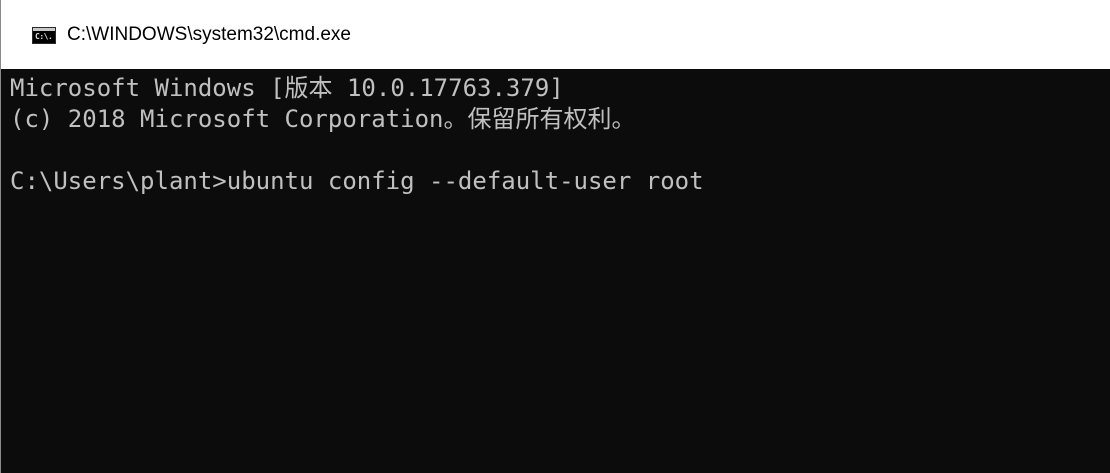 The height and width of the screenshot is (473, 1110). I want to click on cmd-icon-glyph: C:\., so click(44, 36).